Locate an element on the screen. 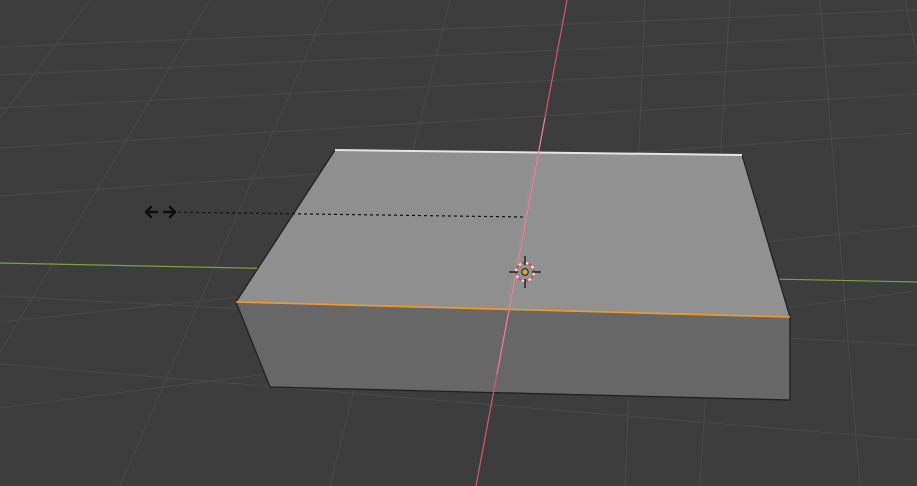  cube-top-face-shade is located at coordinates (647, 234).